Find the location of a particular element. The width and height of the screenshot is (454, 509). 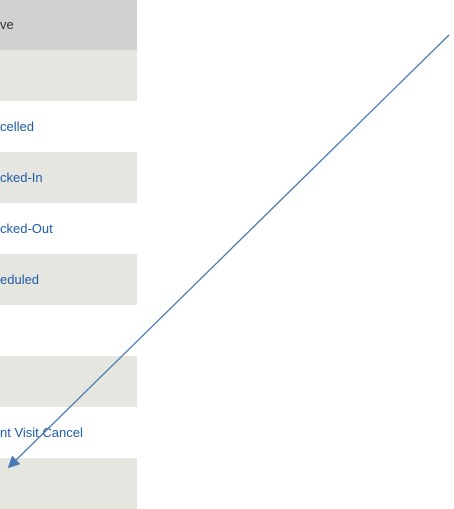

list-item-visit-cancel: nt Visit Cancel is located at coordinates (68, 432).